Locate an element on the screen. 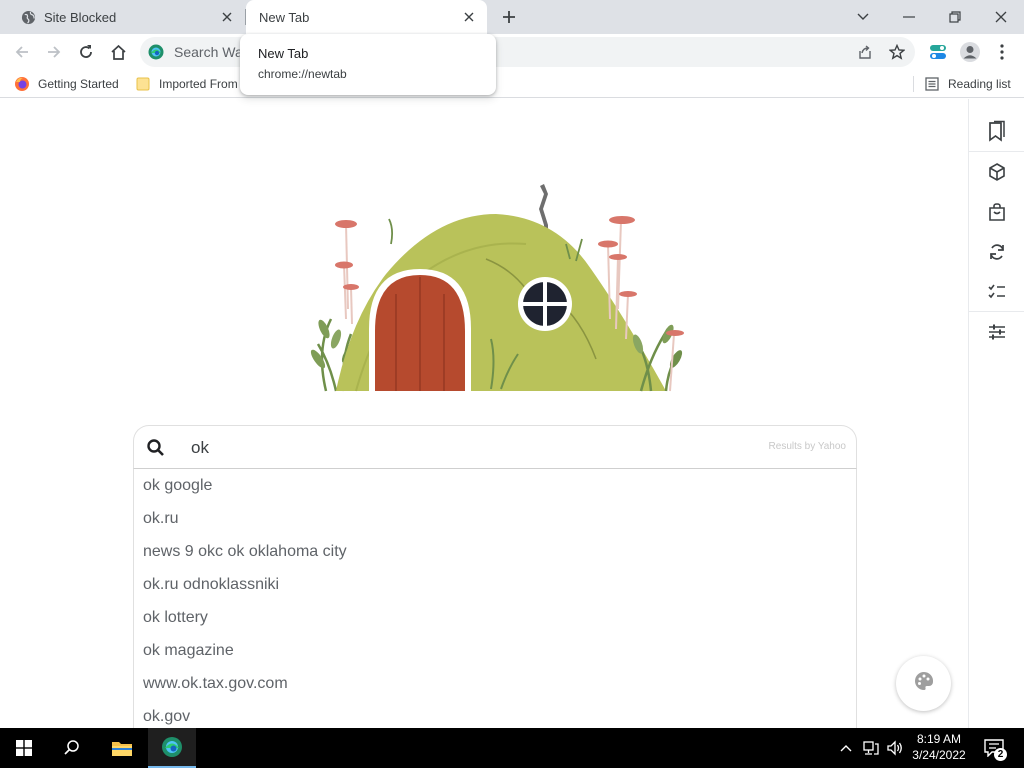 This screenshot has width=1024, height=768. checklist-icon is located at coordinates (997, 292).